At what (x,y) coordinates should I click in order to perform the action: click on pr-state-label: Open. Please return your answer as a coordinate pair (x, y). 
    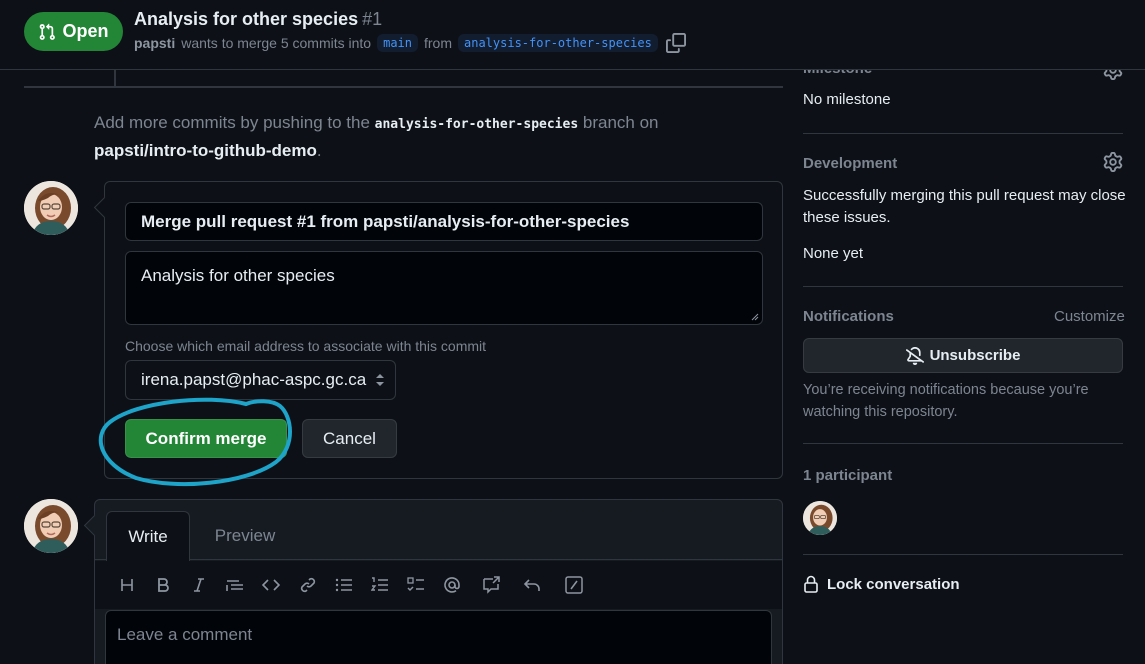
    Looking at the image, I should click on (85, 31).